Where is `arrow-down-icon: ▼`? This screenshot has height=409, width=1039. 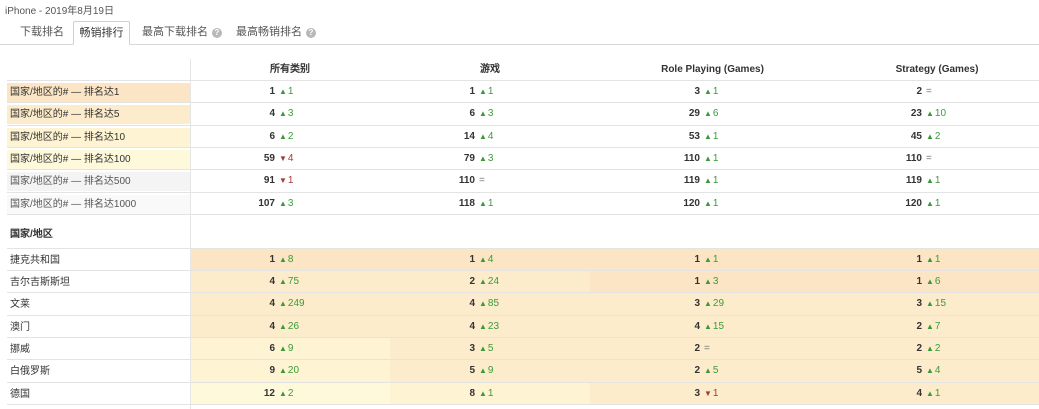 arrow-down-icon: ▼ is located at coordinates (283, 158).